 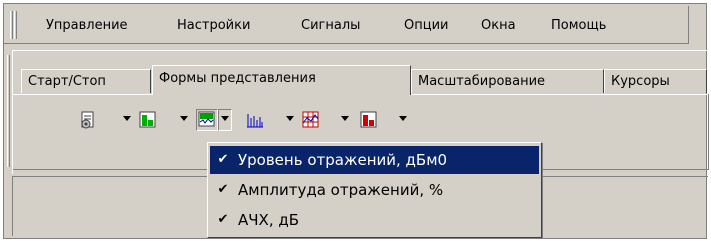 What do you see at coordinates (688, 25) in the screenshot?
I see `menubar-edge` at bounding box center [688, 25].